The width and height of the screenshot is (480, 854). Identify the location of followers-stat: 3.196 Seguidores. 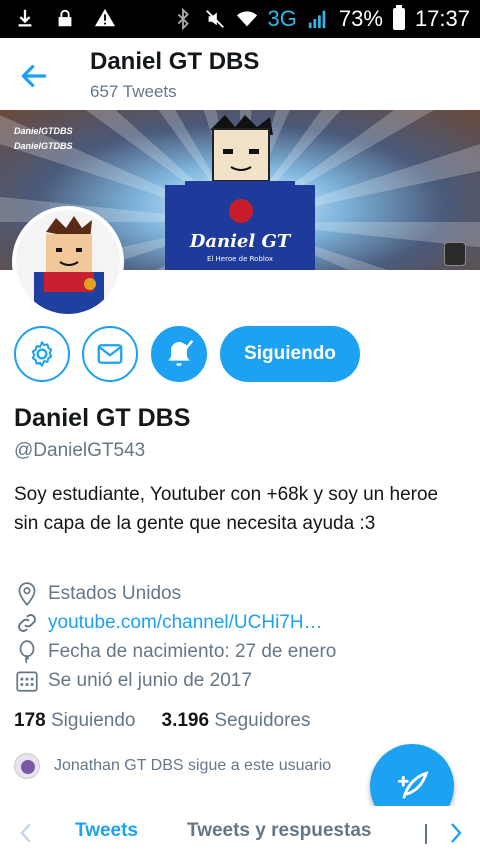
(236, 721).